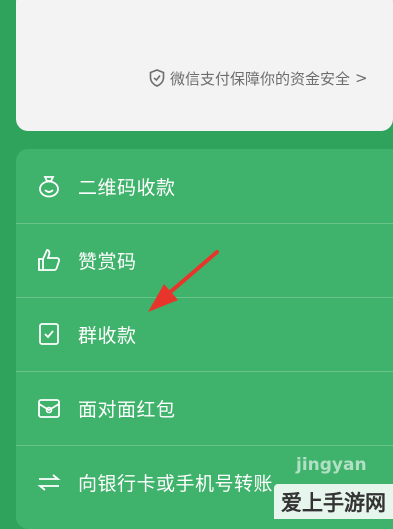  I want to click on annotation-arrow-icon, so click(183, 281).